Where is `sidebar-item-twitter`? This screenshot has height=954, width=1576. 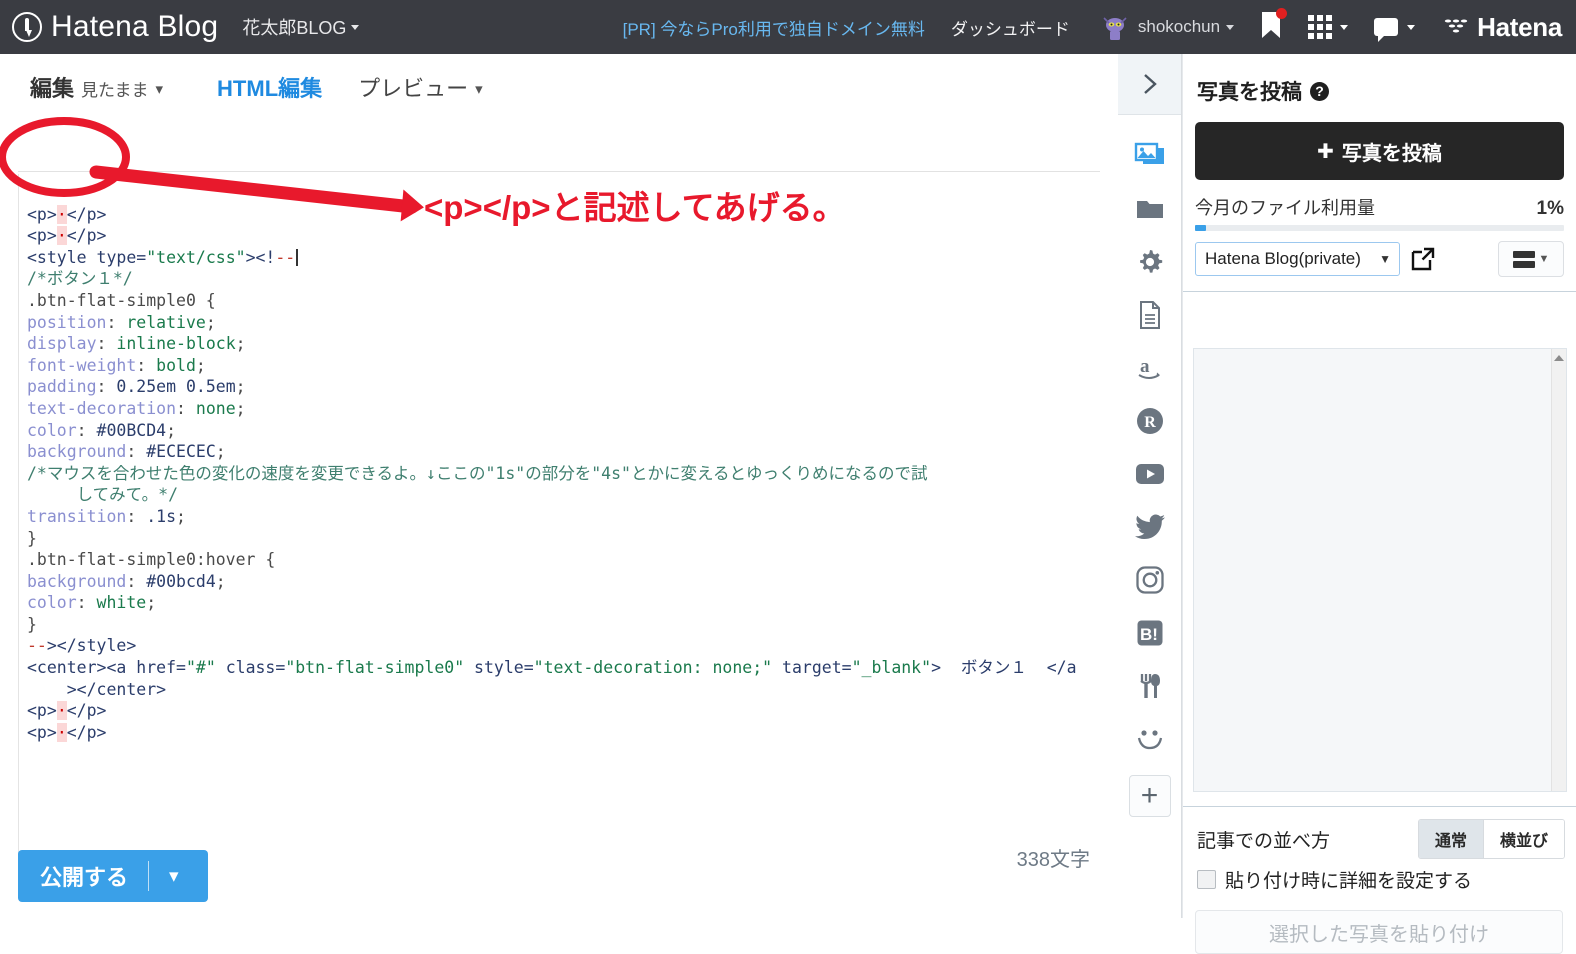 sidebar-item-twitter is located at coordinates (1149, 526).